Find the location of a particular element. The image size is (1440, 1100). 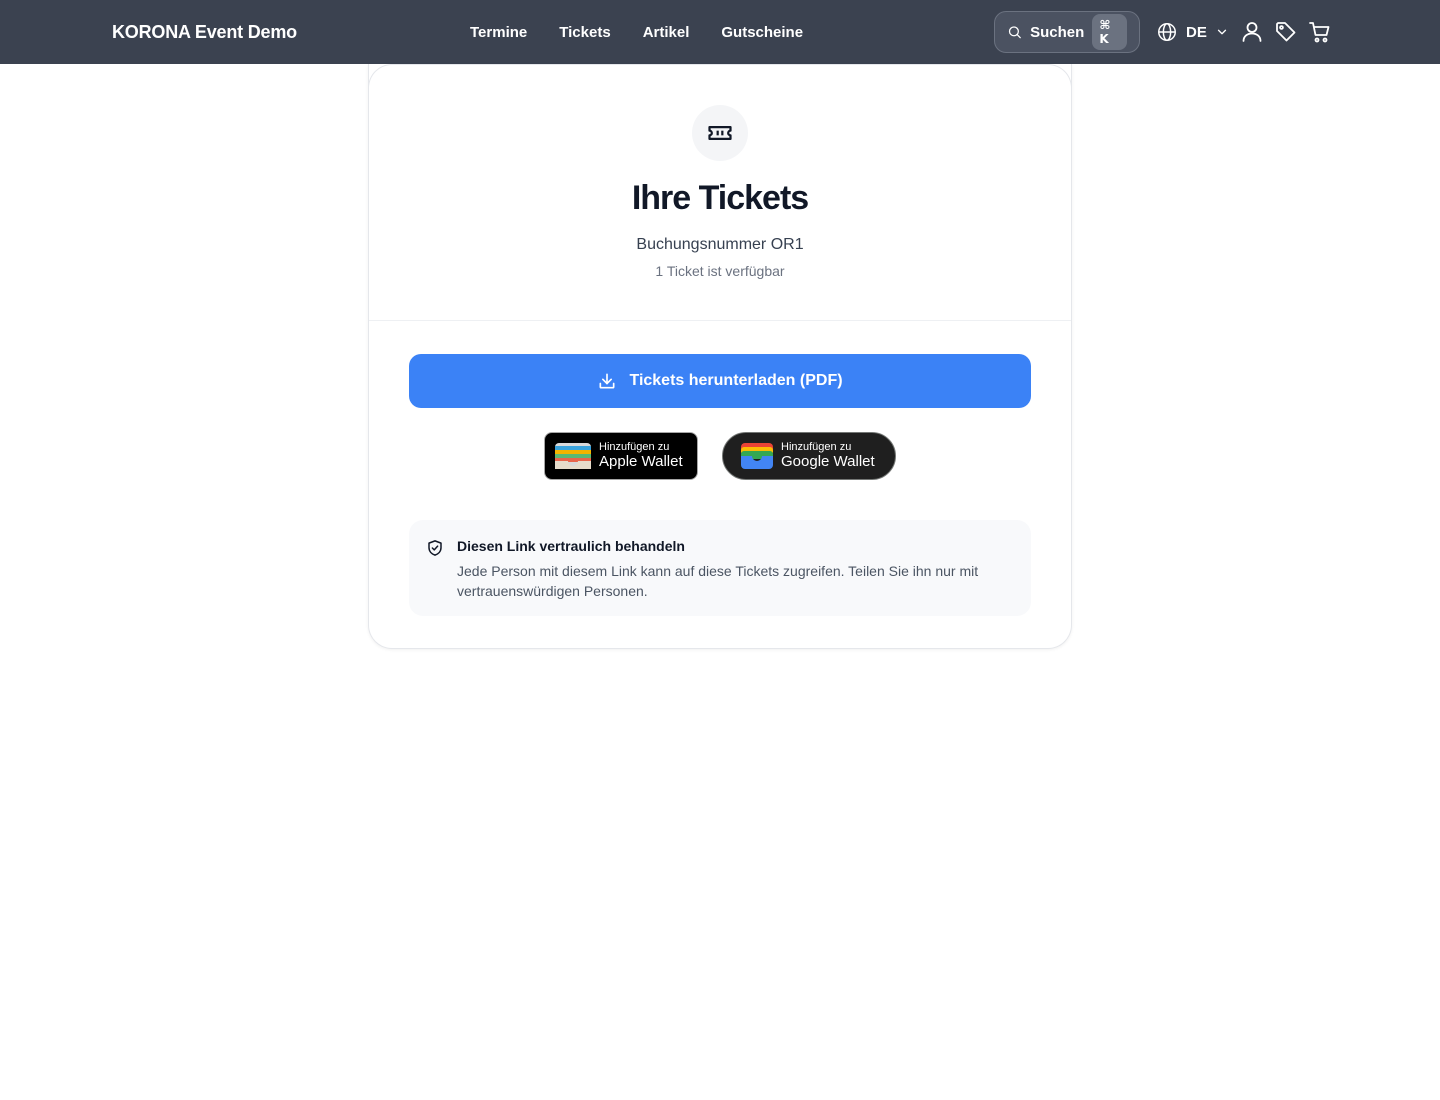

user-icon is located at coordinates (1252, 32).